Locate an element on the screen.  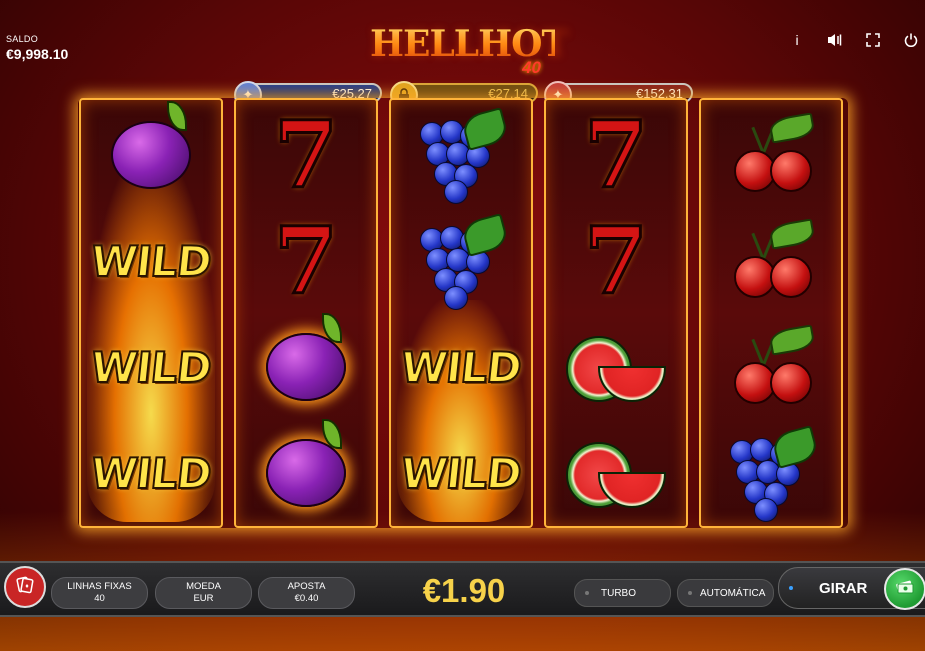
top-toolbar: i is located at coordinates (854, 40).